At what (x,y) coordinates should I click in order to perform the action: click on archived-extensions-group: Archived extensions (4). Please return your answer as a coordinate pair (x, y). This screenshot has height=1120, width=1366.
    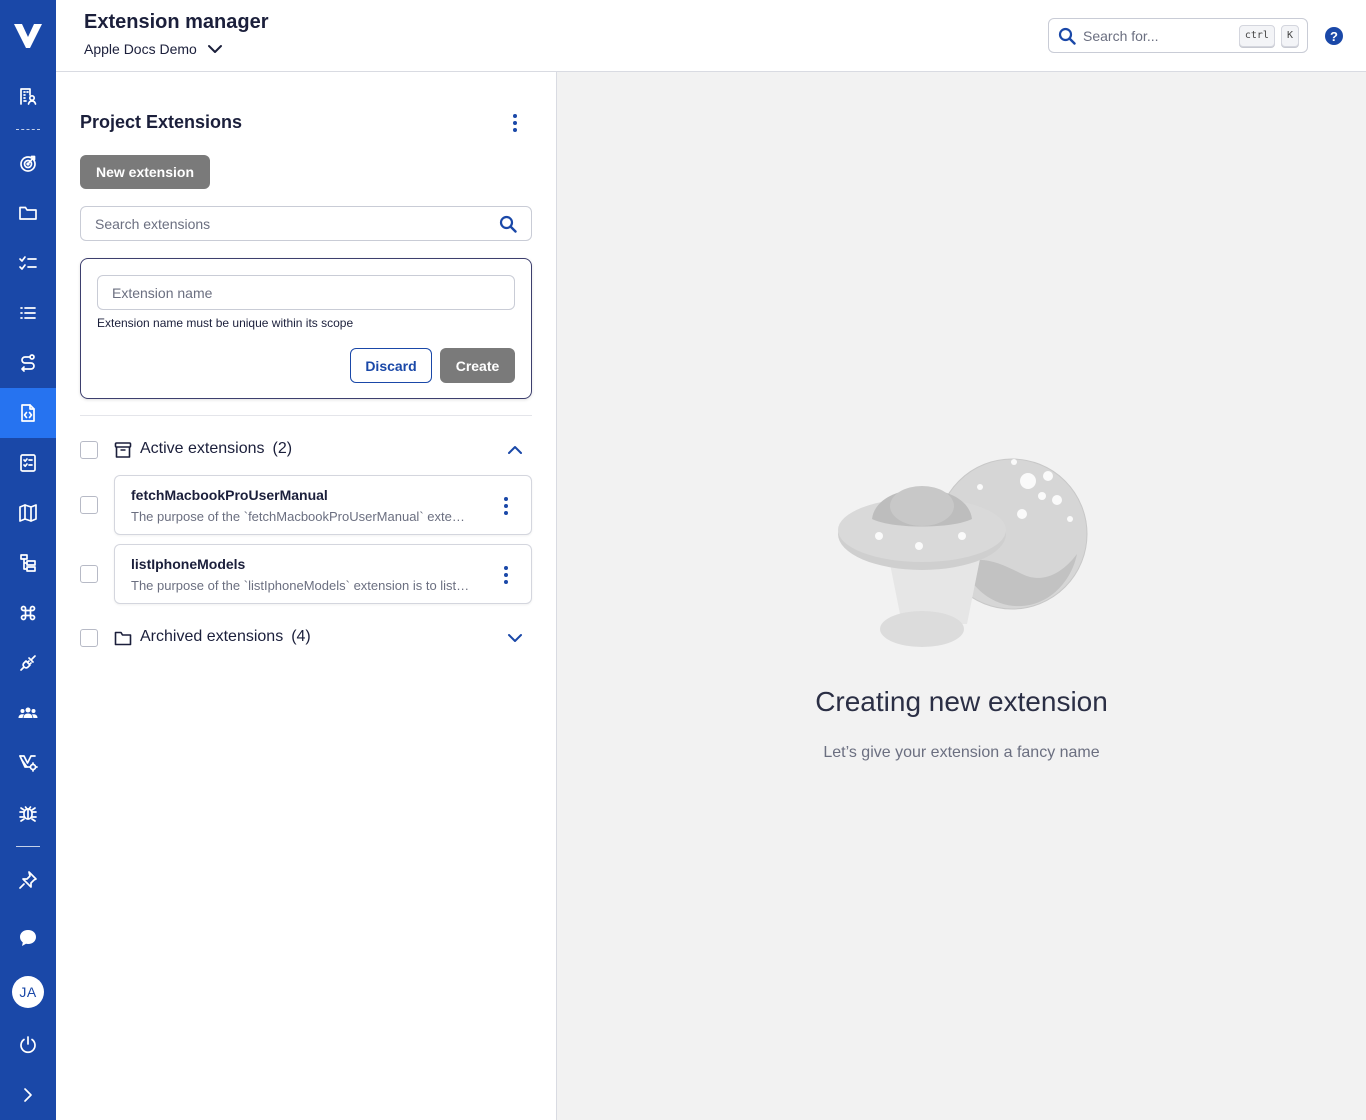
    Looking at the image, I should click on (306, 638).